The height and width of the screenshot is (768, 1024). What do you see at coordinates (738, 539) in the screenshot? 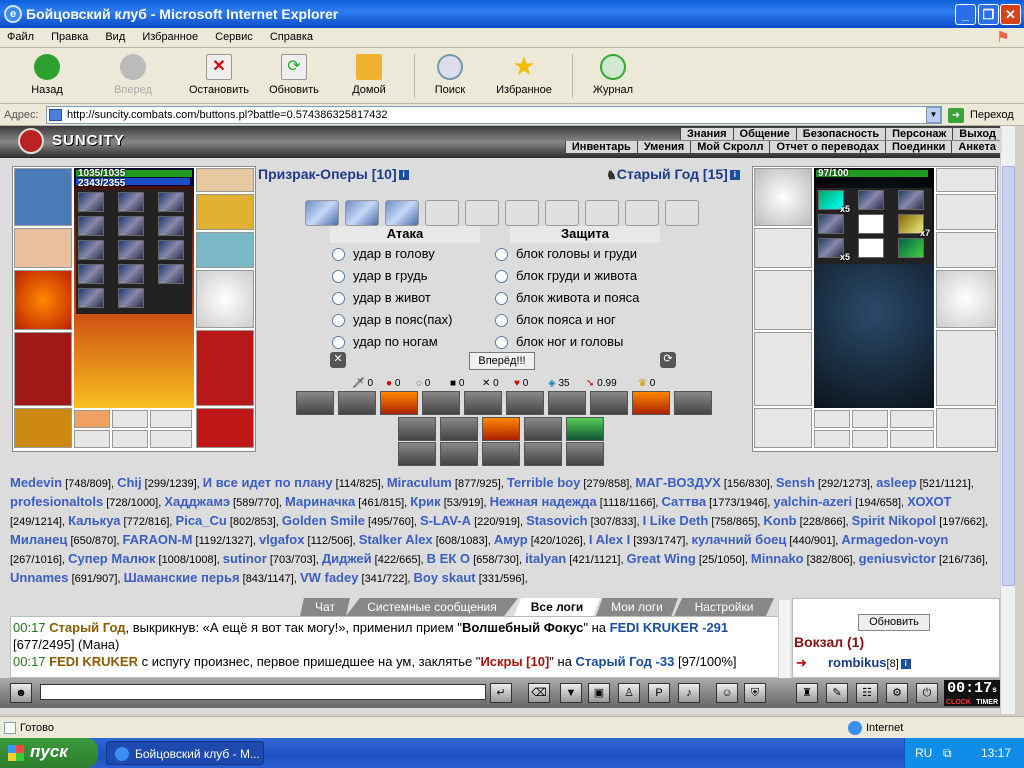
I see `online-player-name: кулачний боец` at bounding box center [738, 539].